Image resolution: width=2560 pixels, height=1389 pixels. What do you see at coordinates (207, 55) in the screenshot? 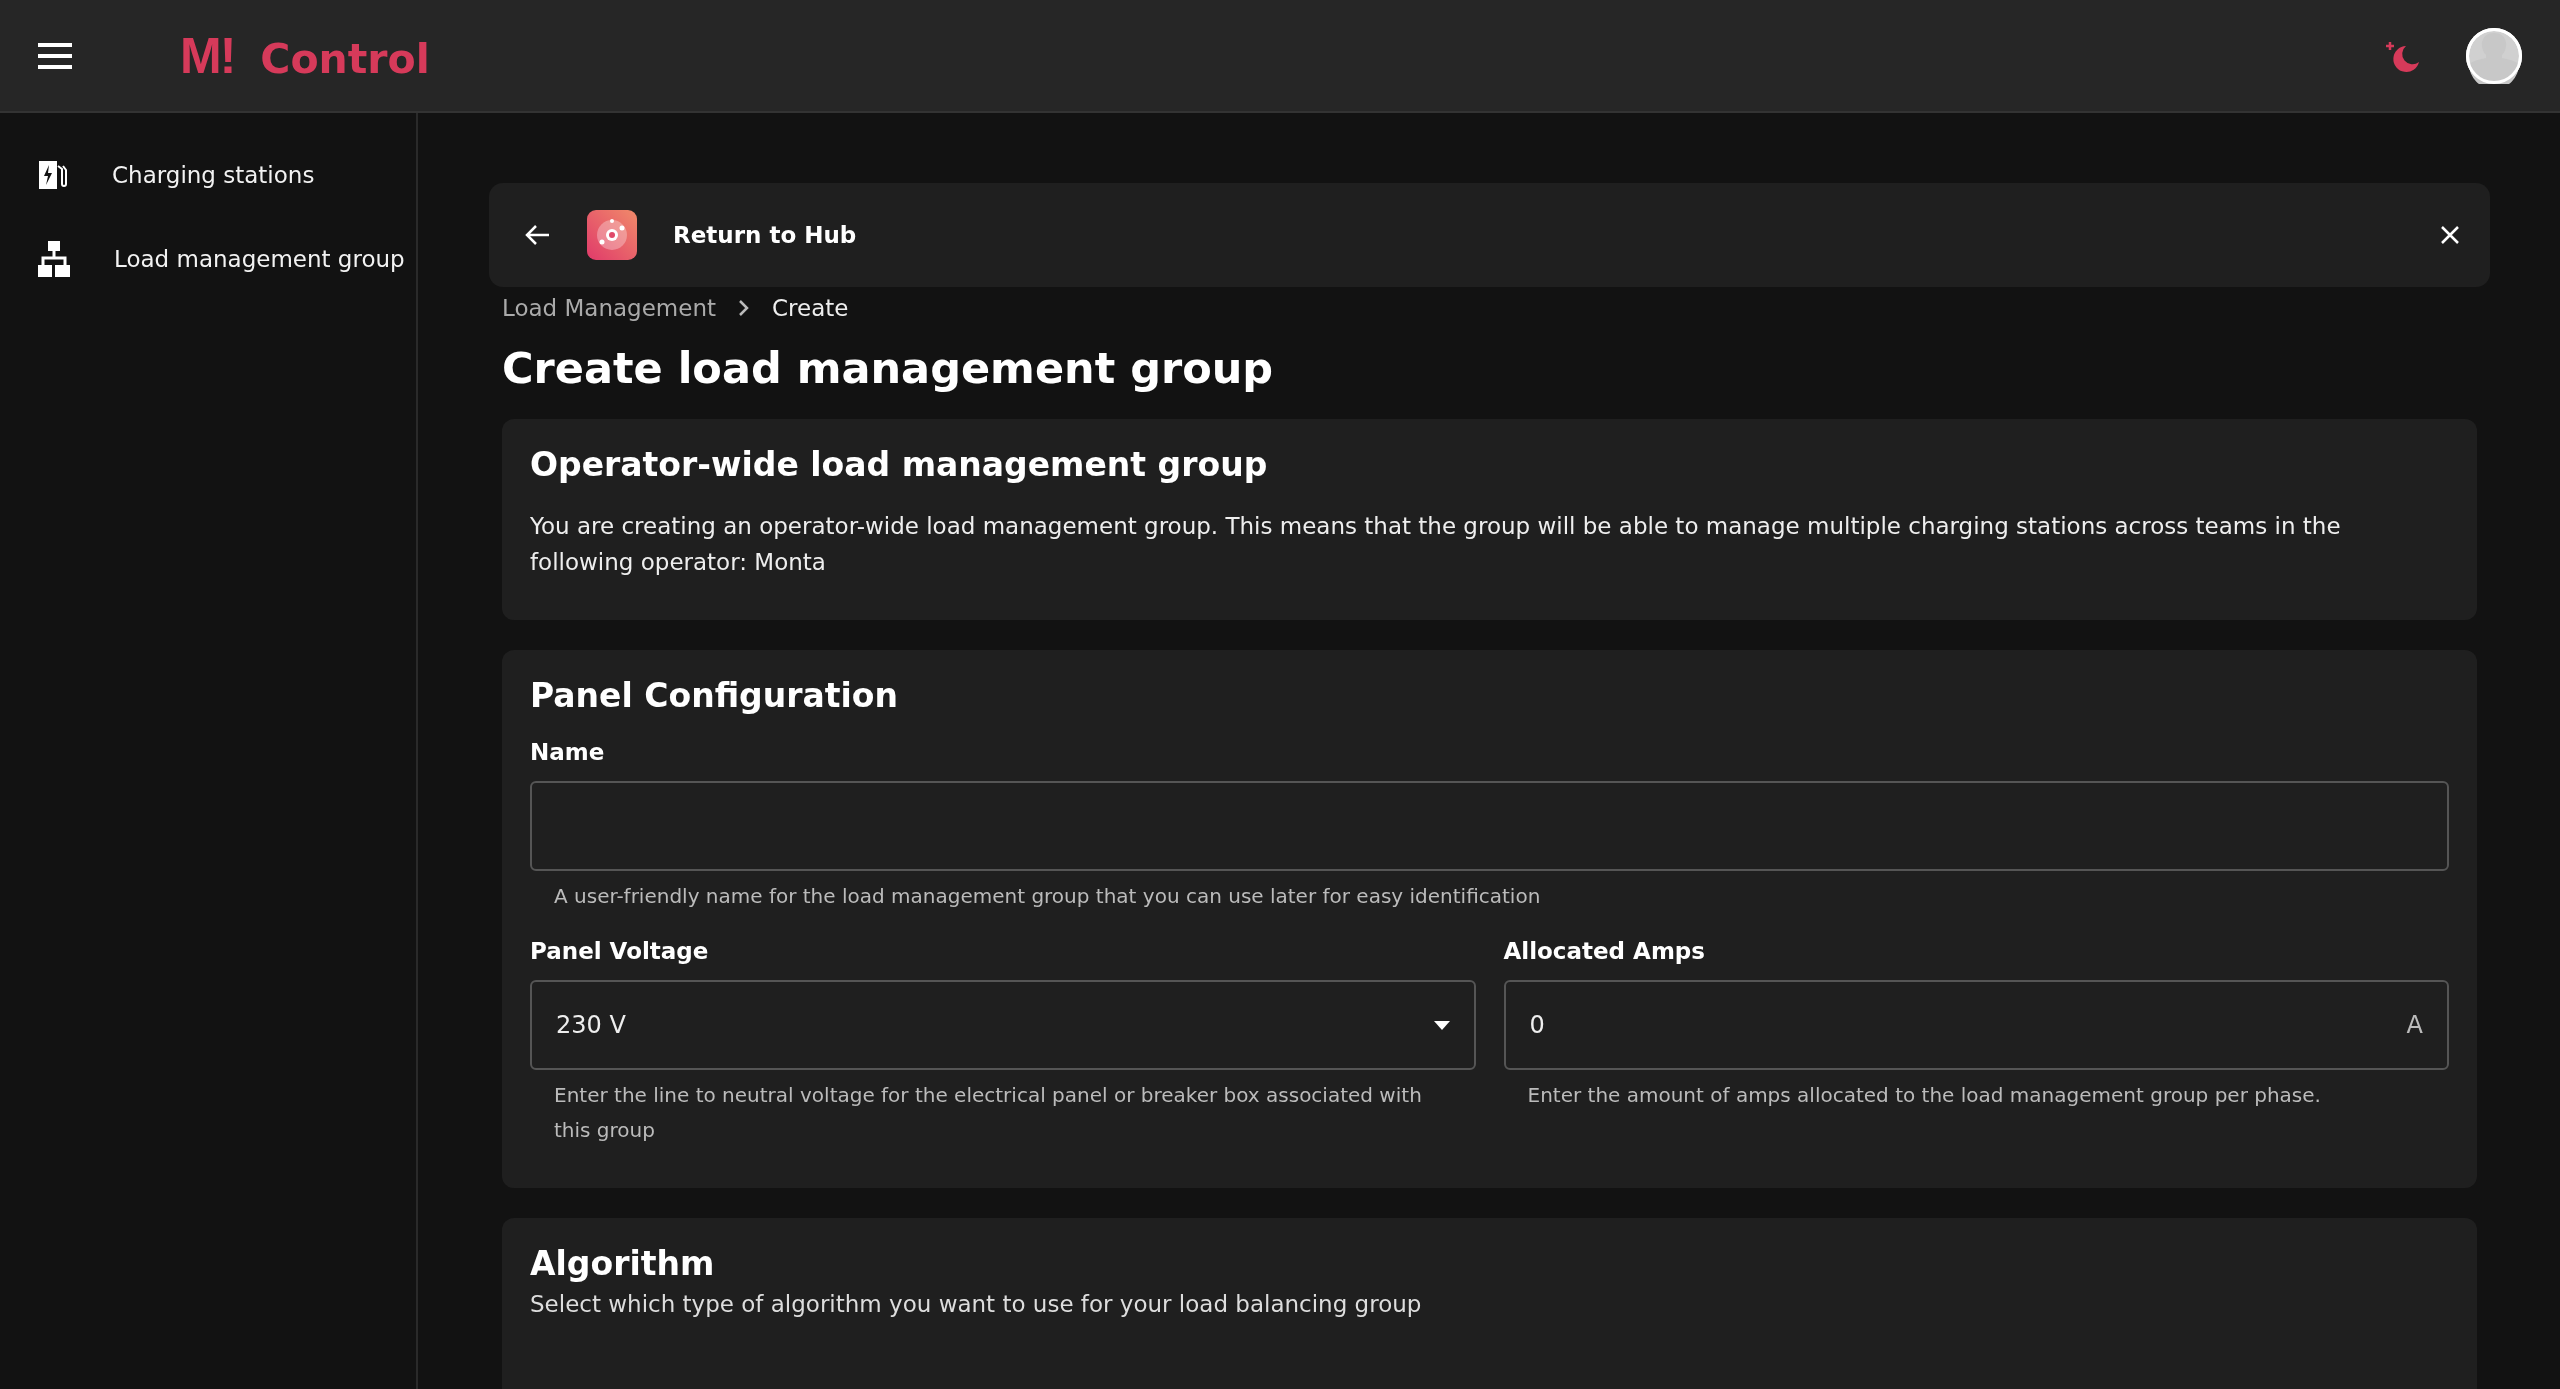
I see `logo-mark: M!` at bounding box center [207, 55].